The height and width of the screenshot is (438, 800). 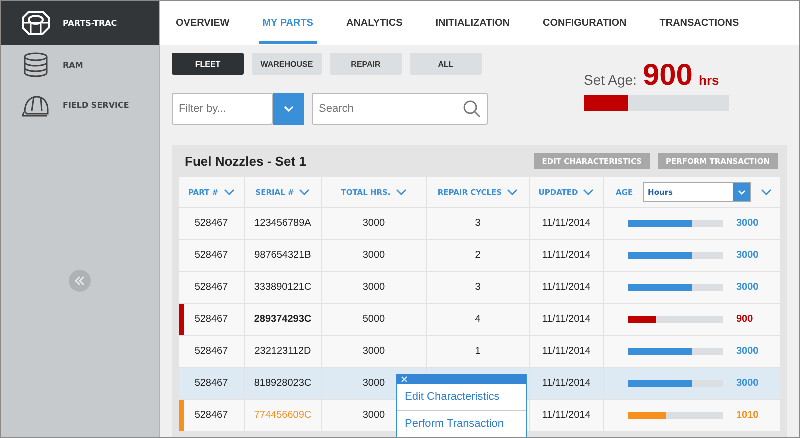 I want to click on serial-number: 333890121C, so click(x=283, y=287).